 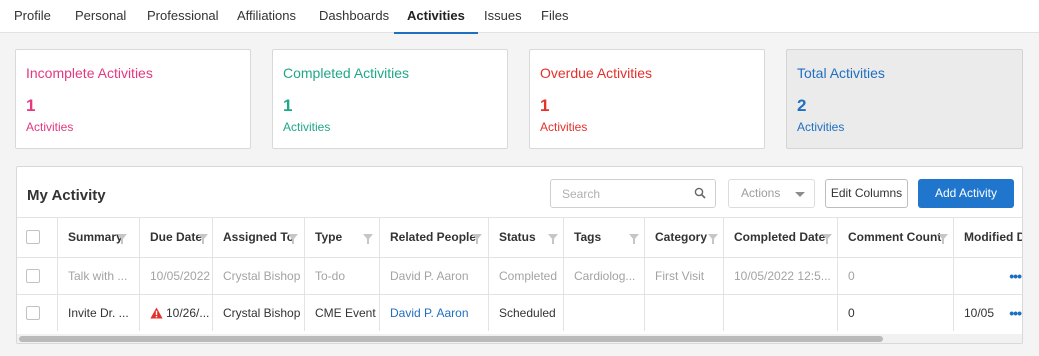 I want to click on cell-category, so click(x=684, y=313).